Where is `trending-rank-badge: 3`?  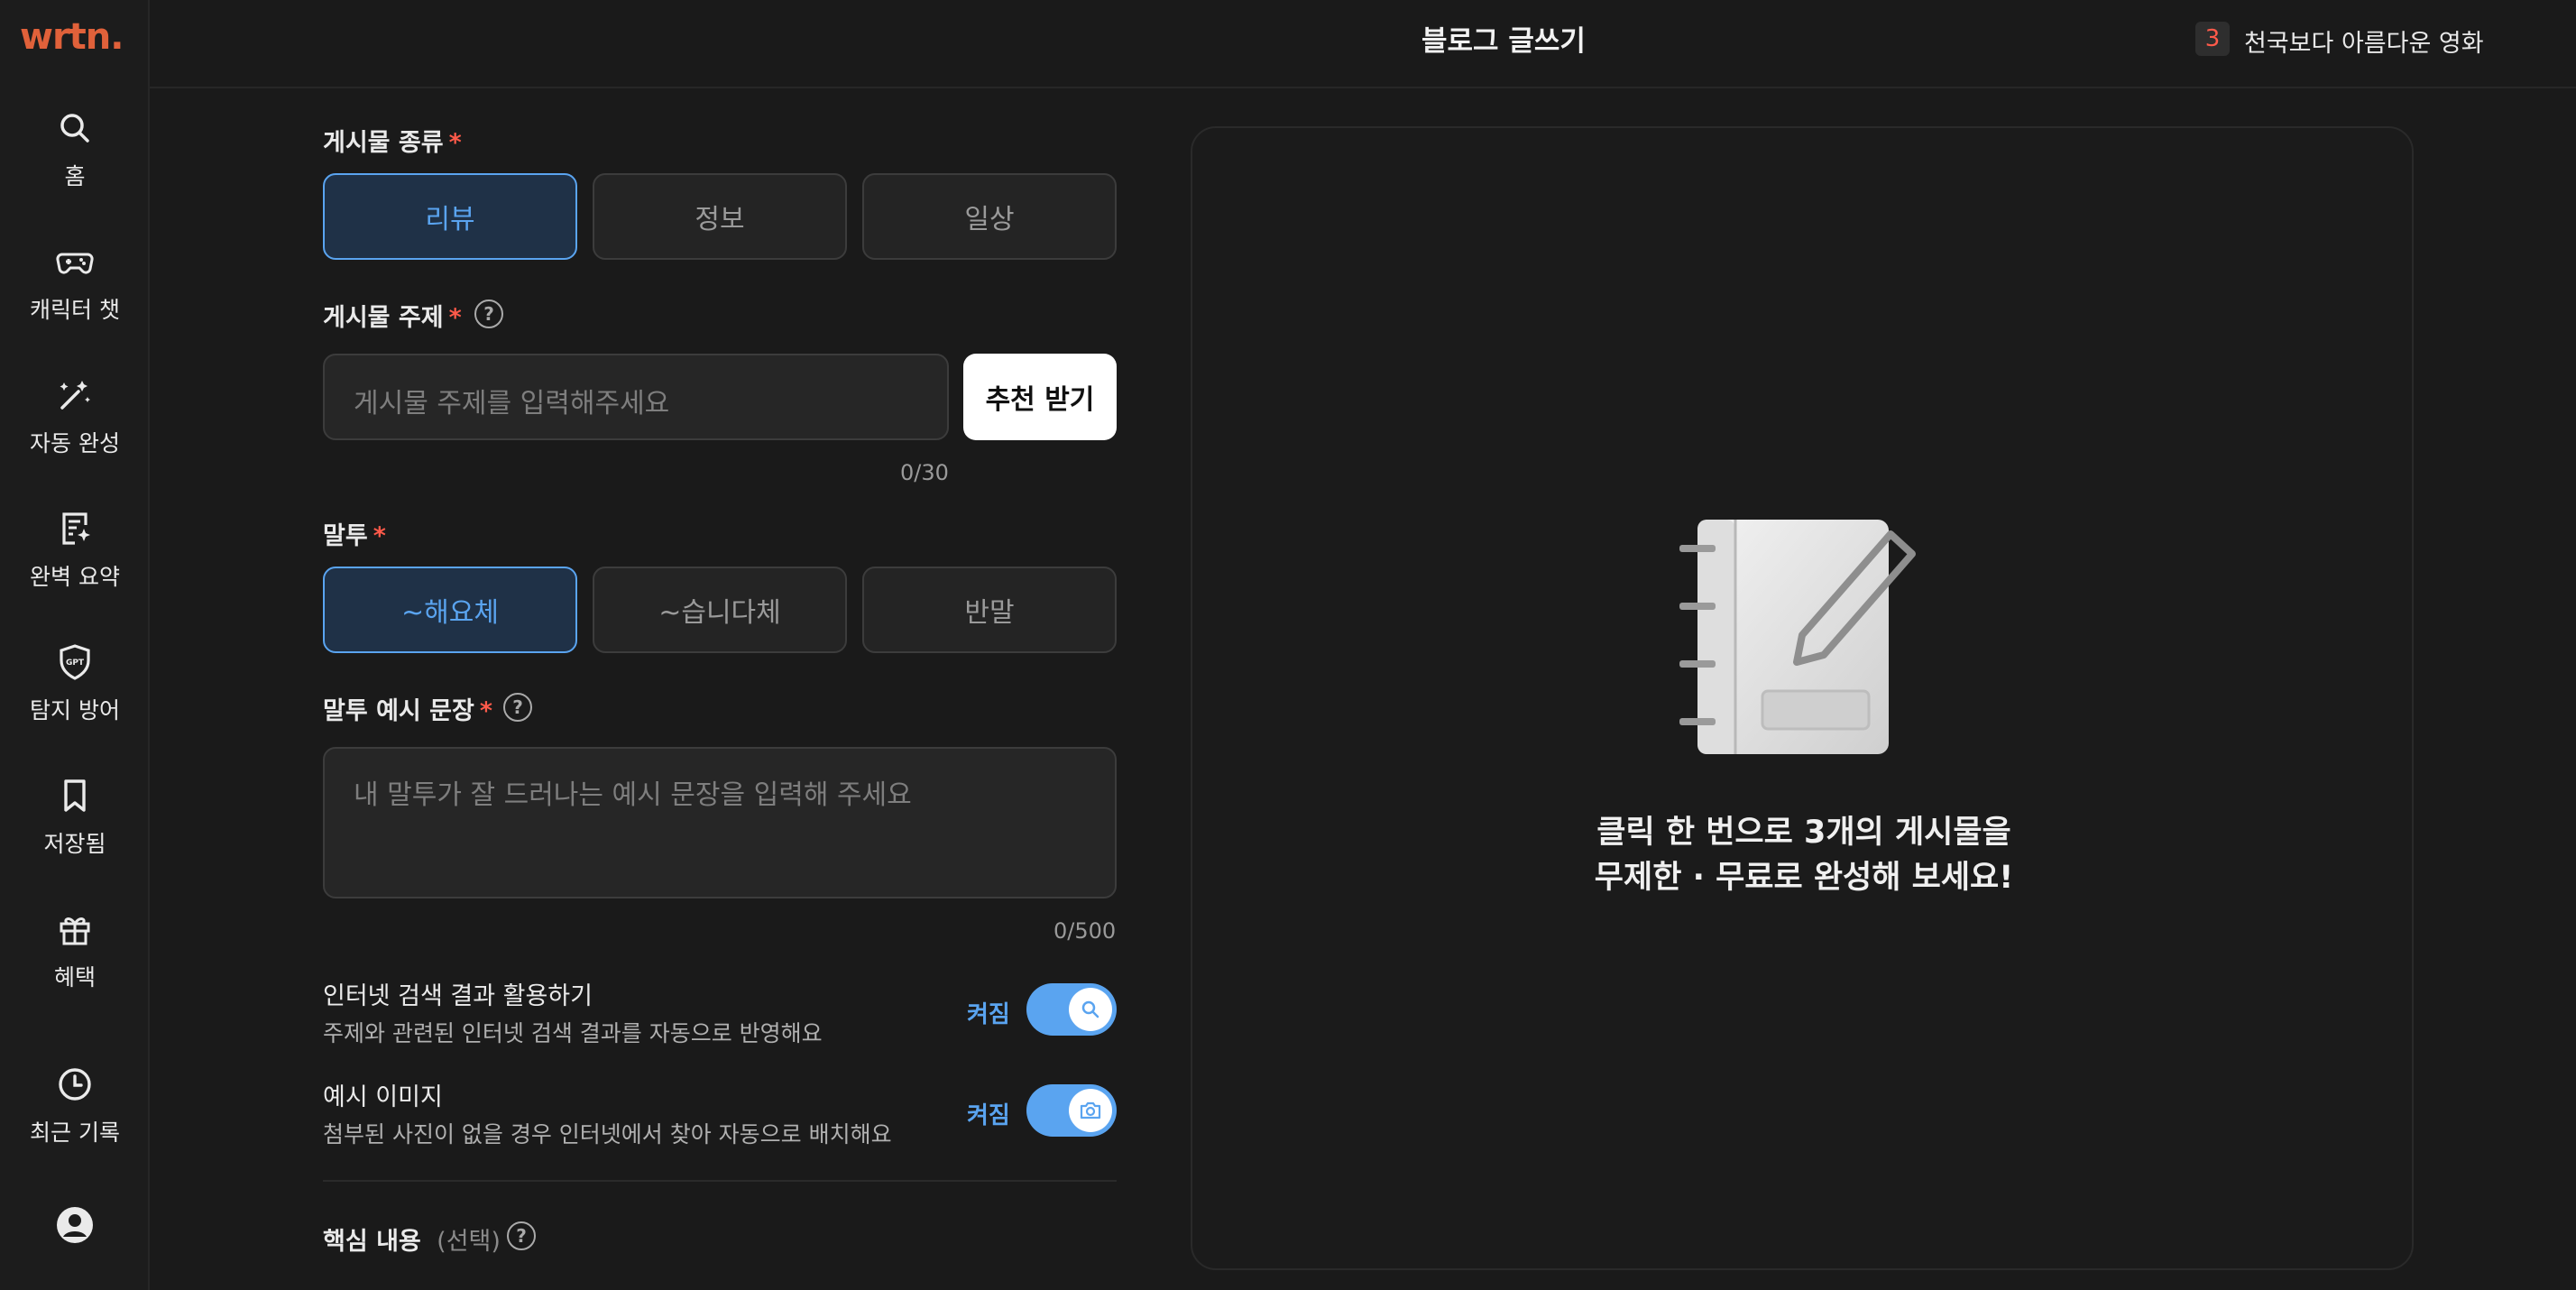 trending-rank-badge: 3 is located at coordinates (2212, 39).